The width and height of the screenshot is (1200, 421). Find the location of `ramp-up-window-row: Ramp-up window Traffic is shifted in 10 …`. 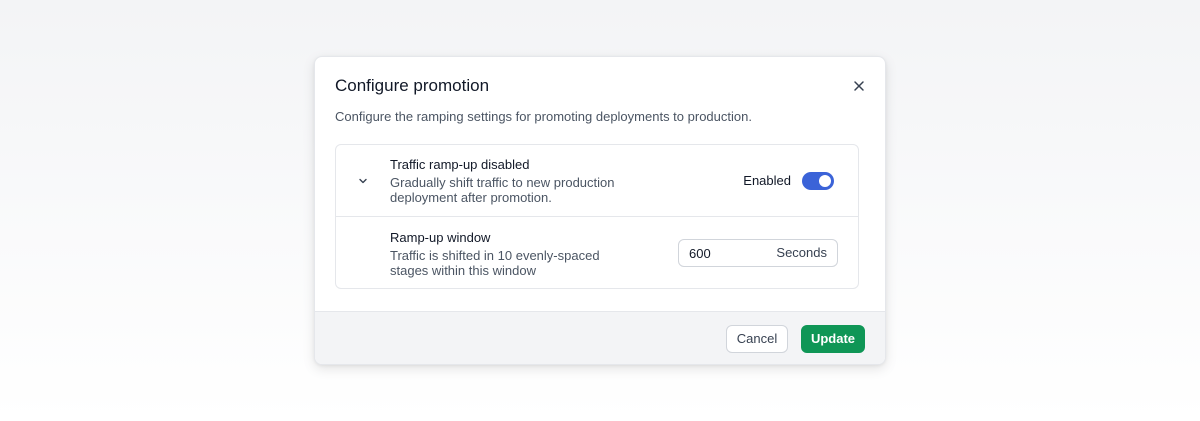

ramp-up-window-row: Ramp-up window Traffic is shifted in 10 … is located at coordinates (597, 252).